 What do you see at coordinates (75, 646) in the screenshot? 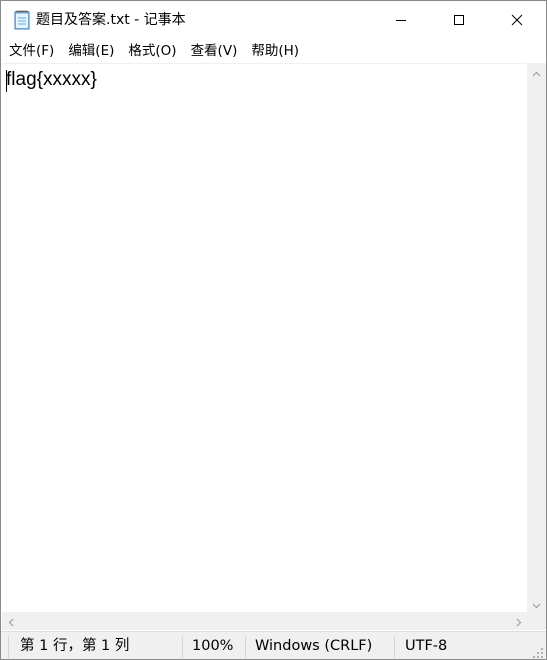
I see `status-cursor-position: 第 1 行，第 1 列` at bounding box center [75, 646].